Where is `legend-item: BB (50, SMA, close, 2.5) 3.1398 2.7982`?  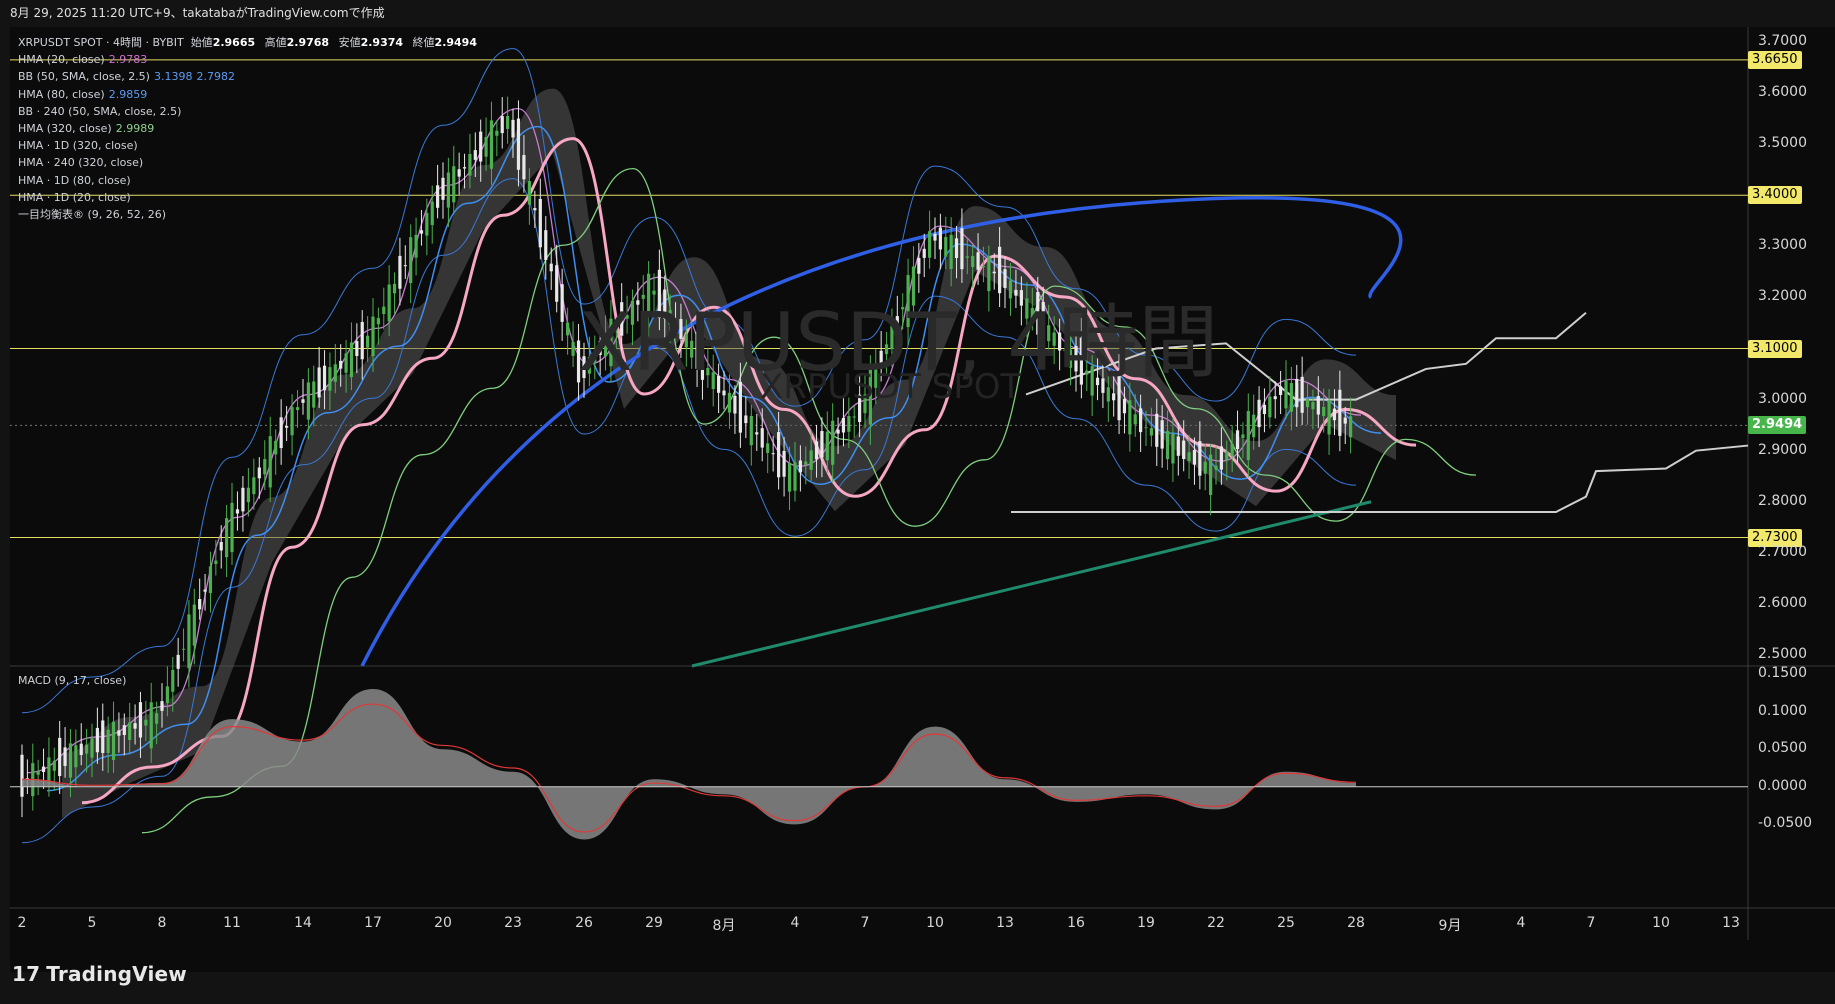 legend-item: BB (50, SMA, close, 2.5) 3.1398 2.7982 is located at coordinates (250, 76).